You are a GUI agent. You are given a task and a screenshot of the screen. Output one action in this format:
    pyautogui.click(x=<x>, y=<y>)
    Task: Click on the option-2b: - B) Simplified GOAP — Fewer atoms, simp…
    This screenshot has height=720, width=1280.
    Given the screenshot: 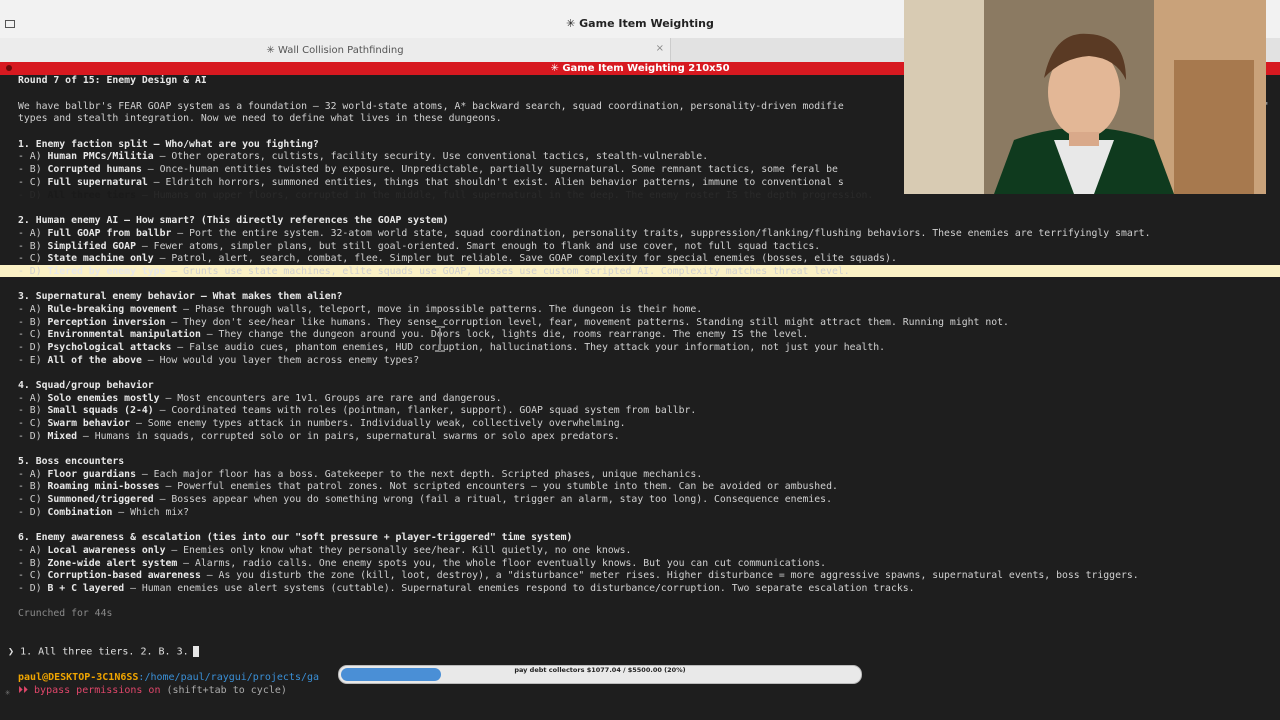 What is the action you would take?
    pyautogui.click(x=419, y=246)
    